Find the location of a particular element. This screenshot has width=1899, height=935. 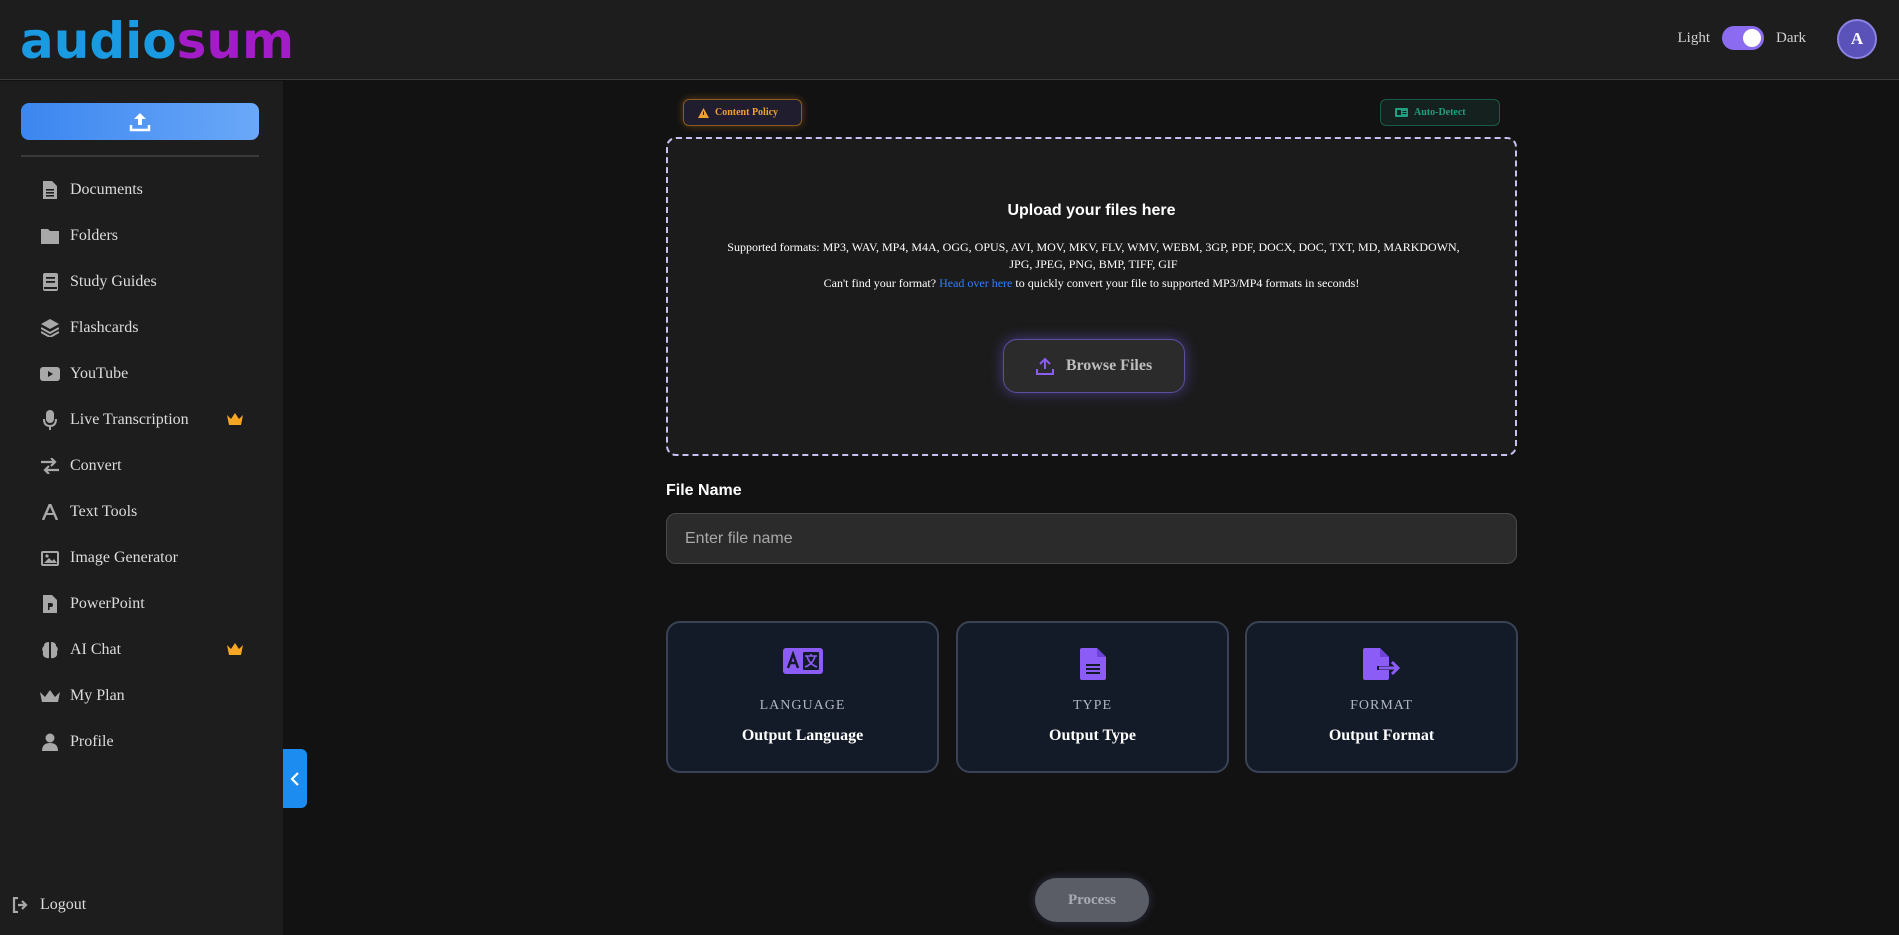

sidebar-item-label: PowerPoint is located at coordinates (107, 603).